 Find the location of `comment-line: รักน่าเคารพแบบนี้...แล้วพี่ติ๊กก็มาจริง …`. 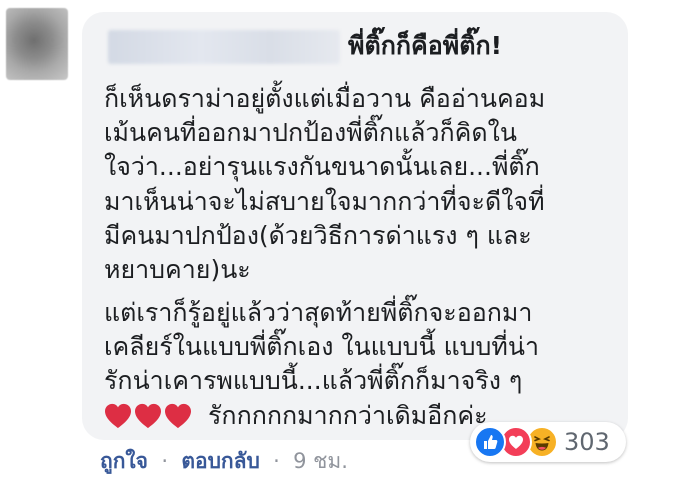

comment-line: รักน่าเคารพแบบนี้...แล้วพี่ติ๊กก็มาจริง … is located at coordinates (313, 381).